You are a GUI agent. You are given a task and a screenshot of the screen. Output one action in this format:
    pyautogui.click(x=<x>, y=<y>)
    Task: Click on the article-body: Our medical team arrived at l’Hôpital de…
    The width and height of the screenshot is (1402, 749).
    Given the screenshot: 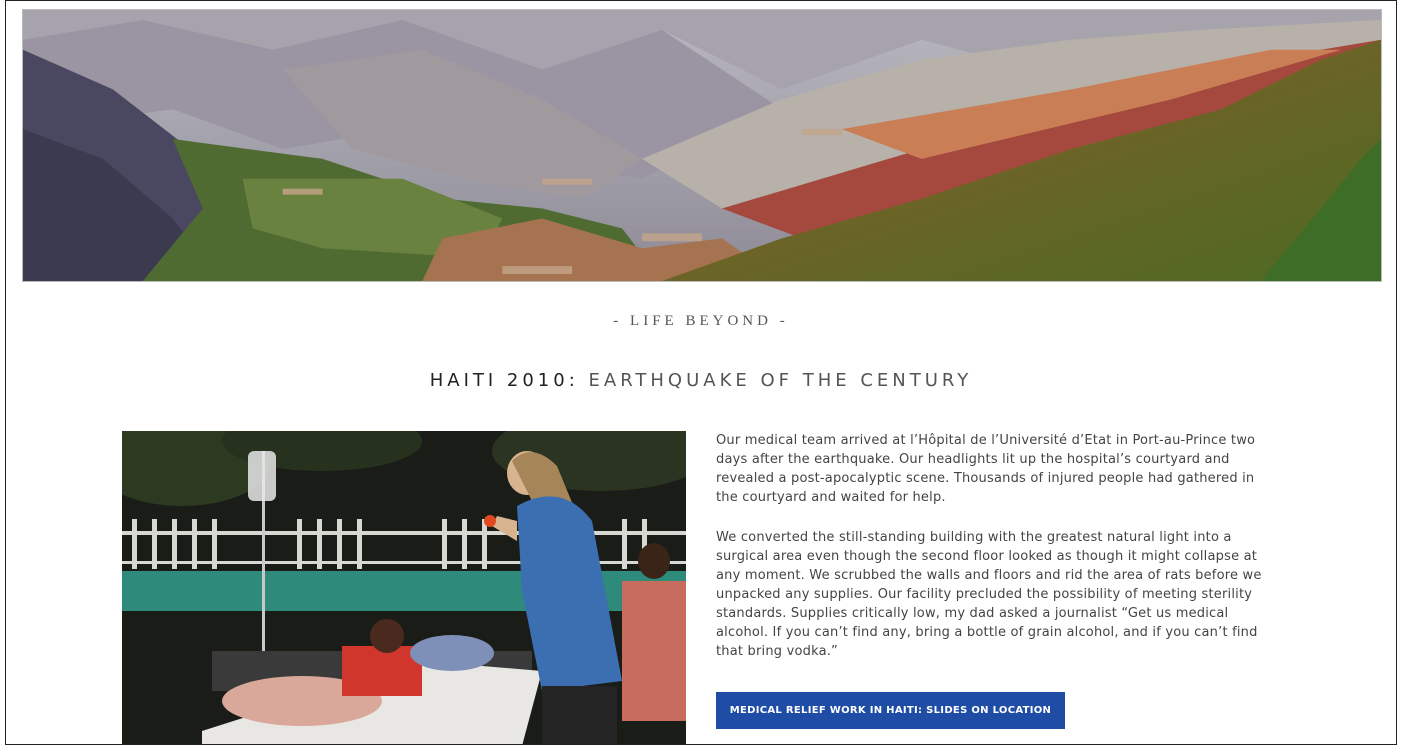 What is the action you would take?
    pyautogui.click(x=990, y=556)
    